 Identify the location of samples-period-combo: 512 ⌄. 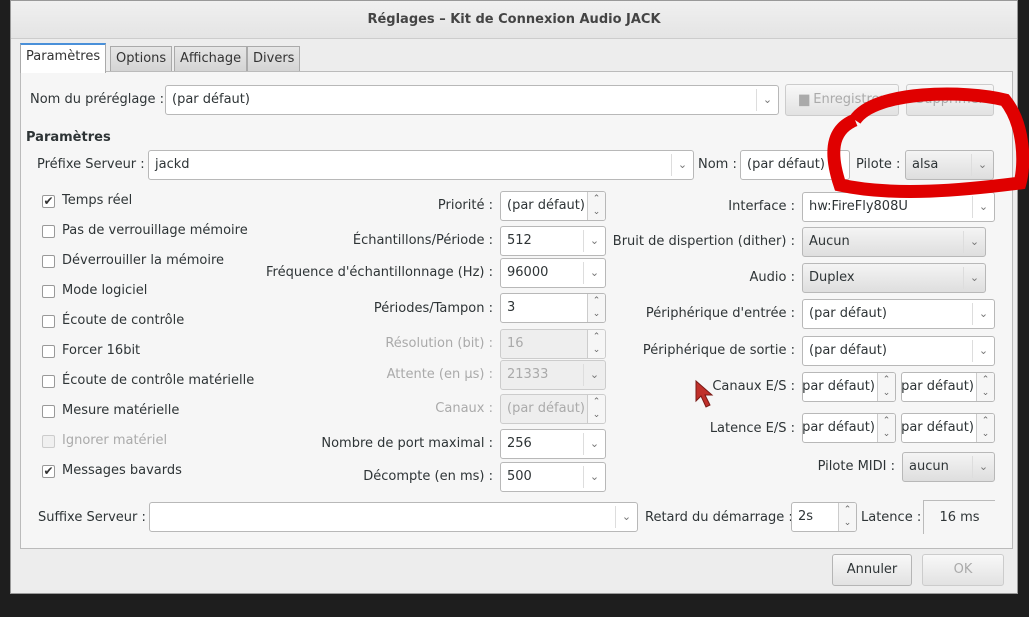
(553, 241).